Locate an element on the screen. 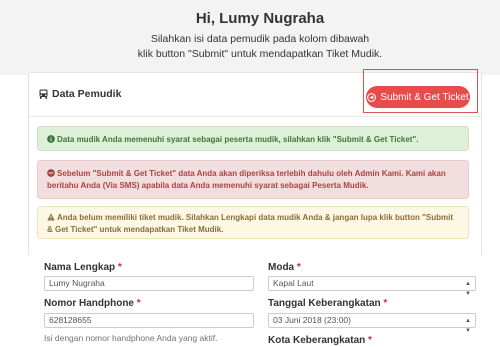 This screenshot has width=500, height=347. kota-keberangkatan-label-text: Kota Keberangkatan is located at coordinates (317, 340).